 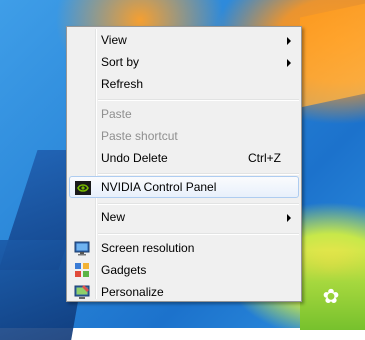 I want to click on menu-item-new: New, so click(x=184, y=217).